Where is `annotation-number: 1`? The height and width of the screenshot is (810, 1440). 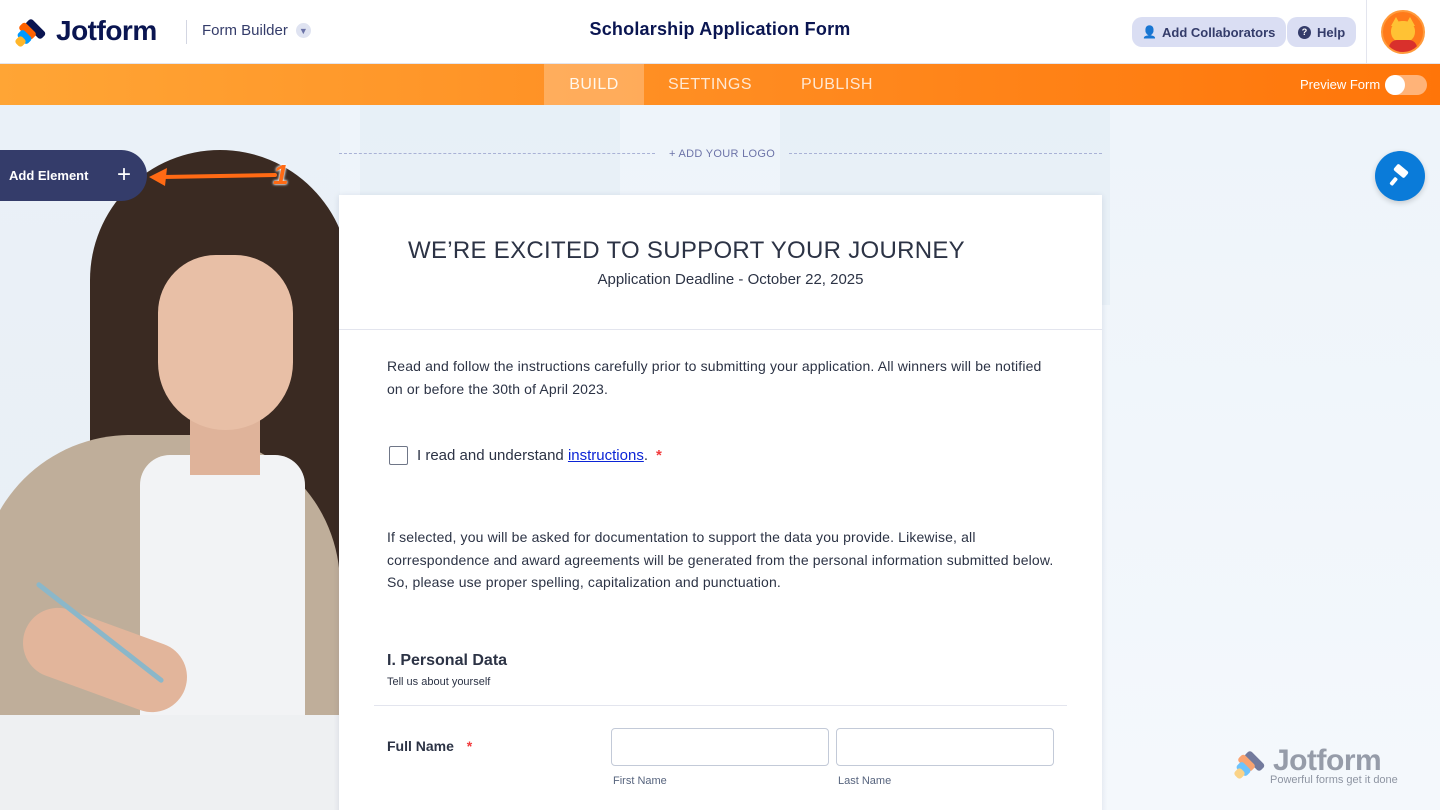
annotation-number: 1 is located at coordinates (281, 174).